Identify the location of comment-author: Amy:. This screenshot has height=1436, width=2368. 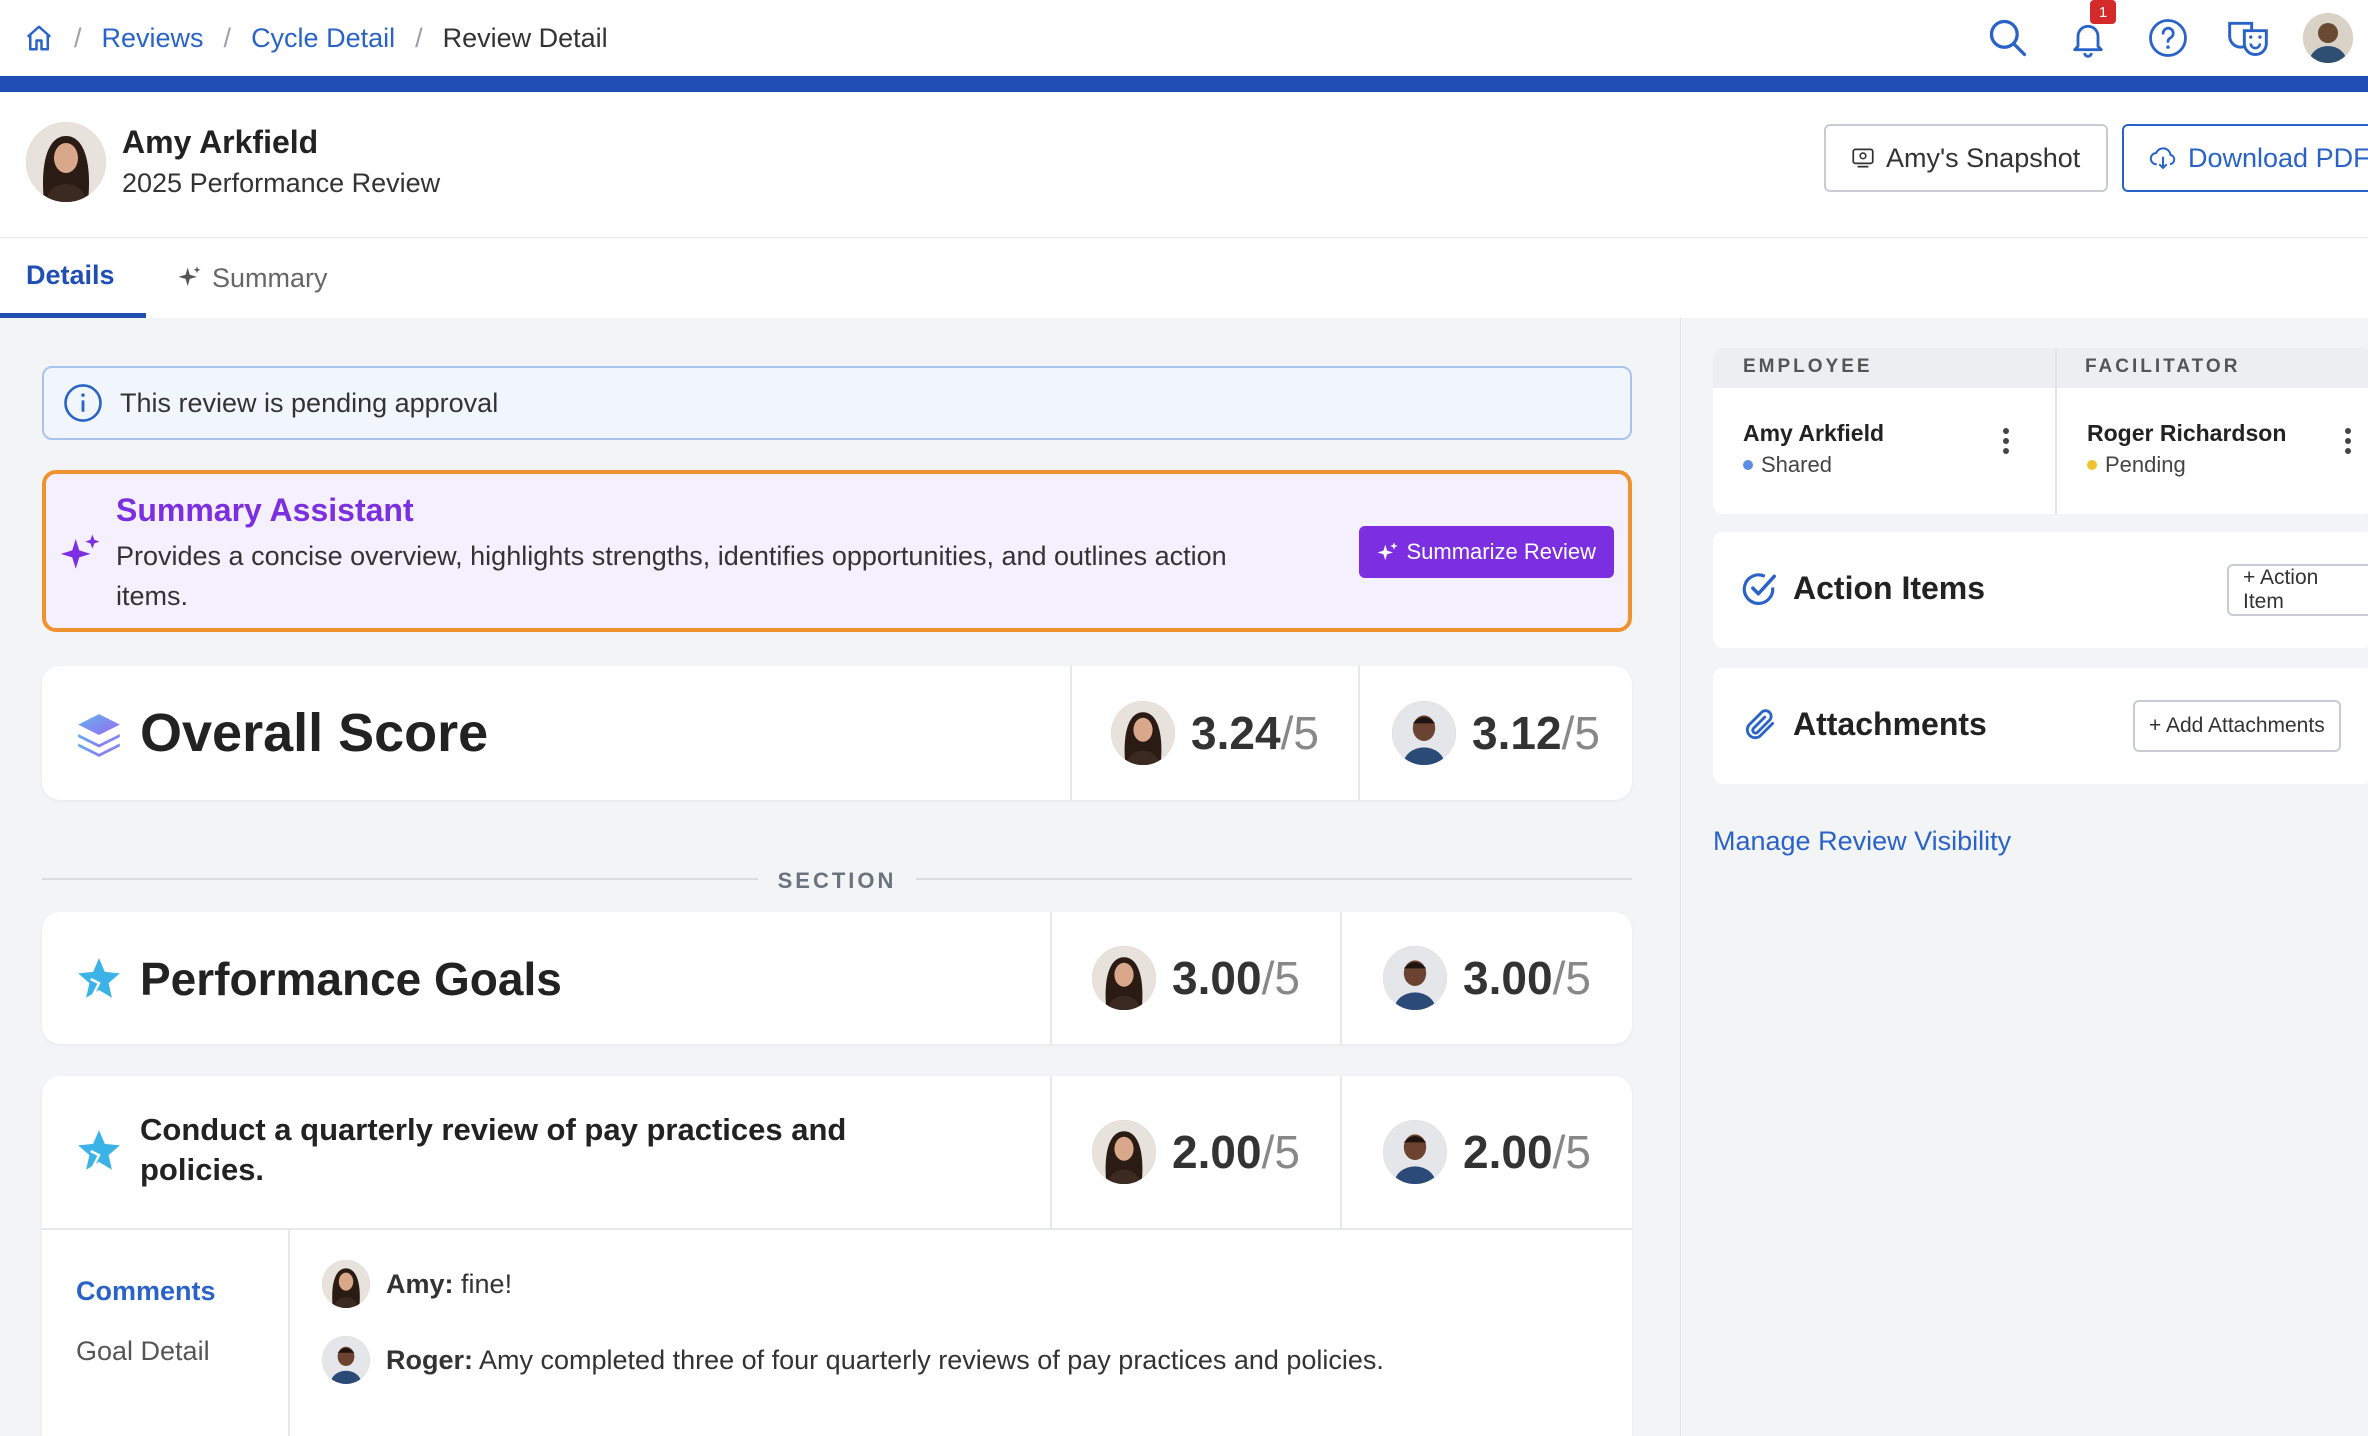
(420, 1283).